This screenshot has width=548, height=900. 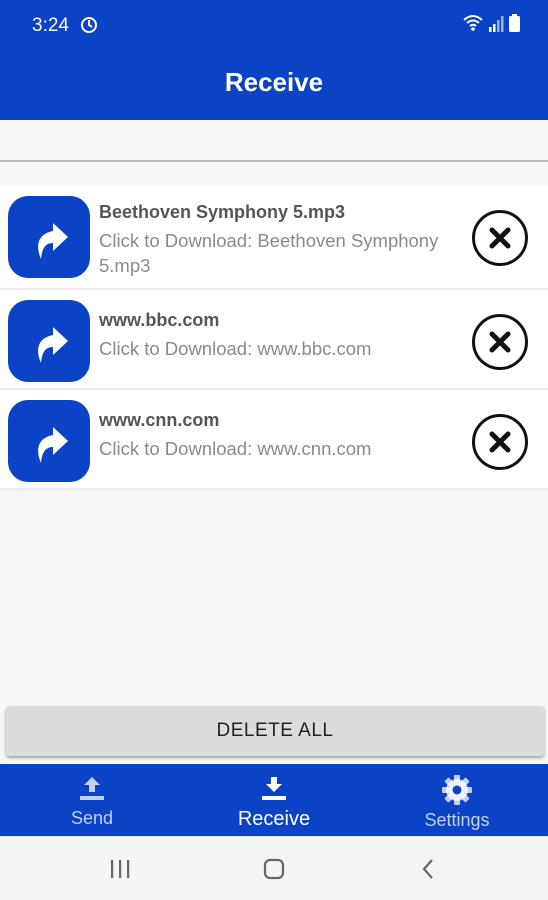 I want to click on nav-send: Send, so click(x=92, y=800).